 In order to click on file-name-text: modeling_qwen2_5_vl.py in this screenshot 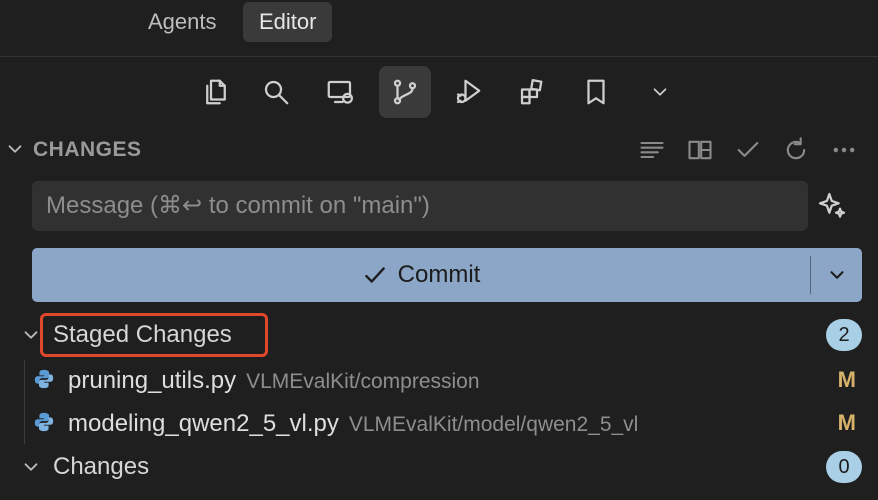, I will do `click(203, 423)`.